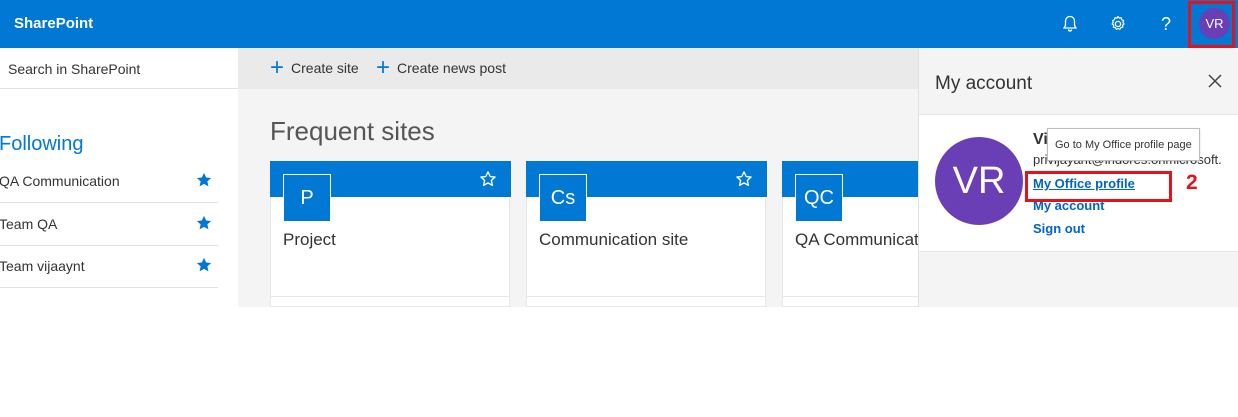 This screenshot has height=417, width=1238. Describe the element at coordinates (1192, 182) in the screenshot. I see `annotation-label-step2: 2` at that location.